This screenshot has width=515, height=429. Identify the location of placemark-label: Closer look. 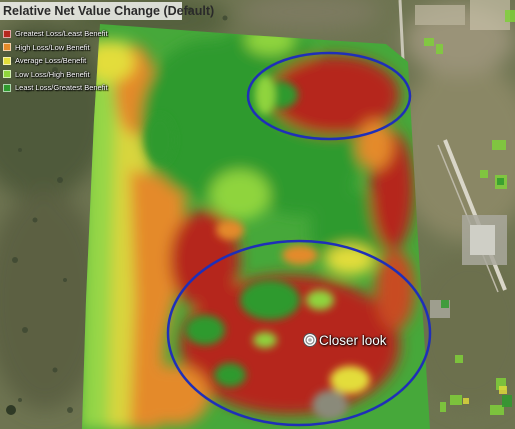
(353, 340).